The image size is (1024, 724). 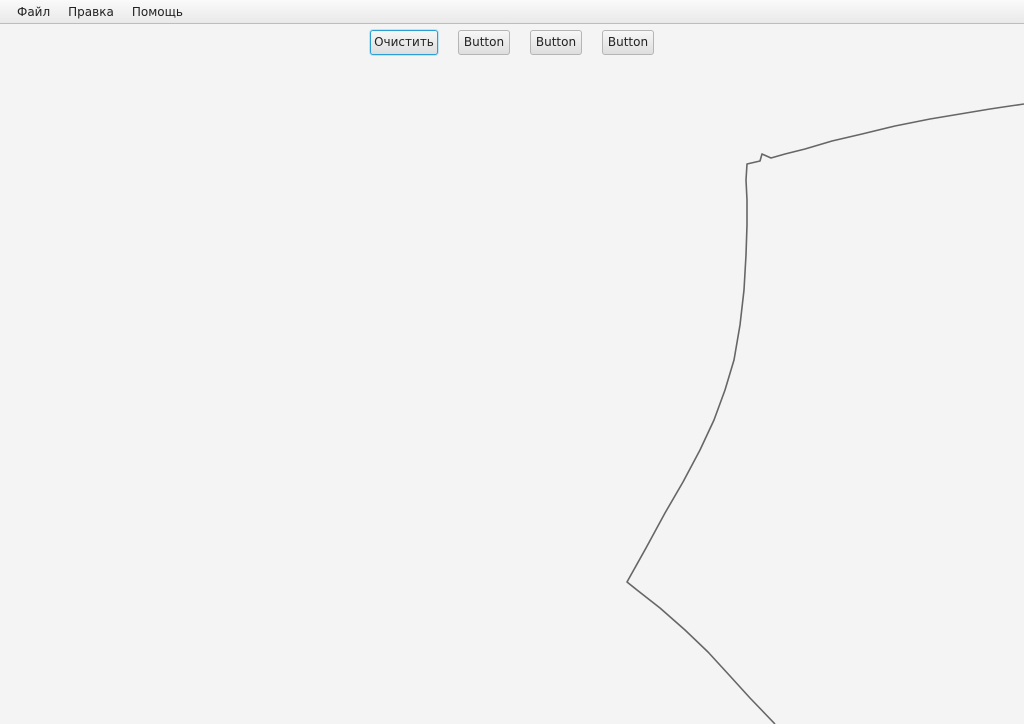 What do you see at coordinates (157, 12) in the screenshot?
I see `menu-help: Помощь` at bounding box center [157, 12].